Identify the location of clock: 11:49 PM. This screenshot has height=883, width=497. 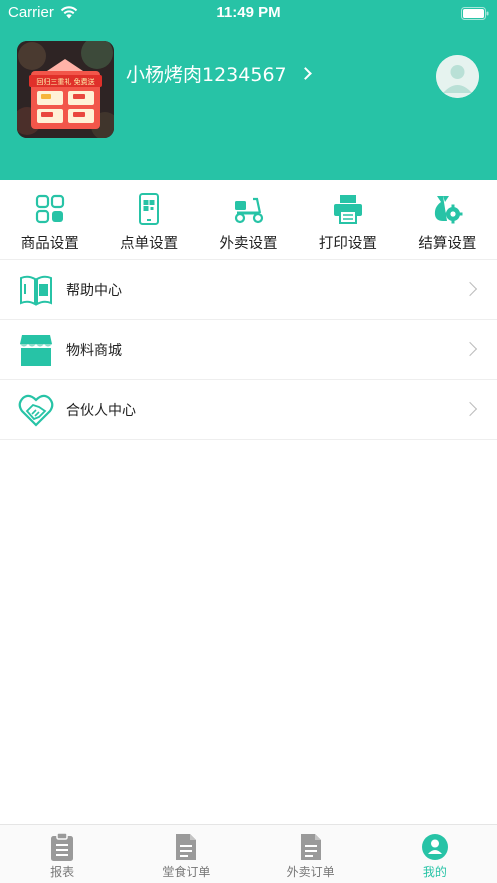
(248, 12).